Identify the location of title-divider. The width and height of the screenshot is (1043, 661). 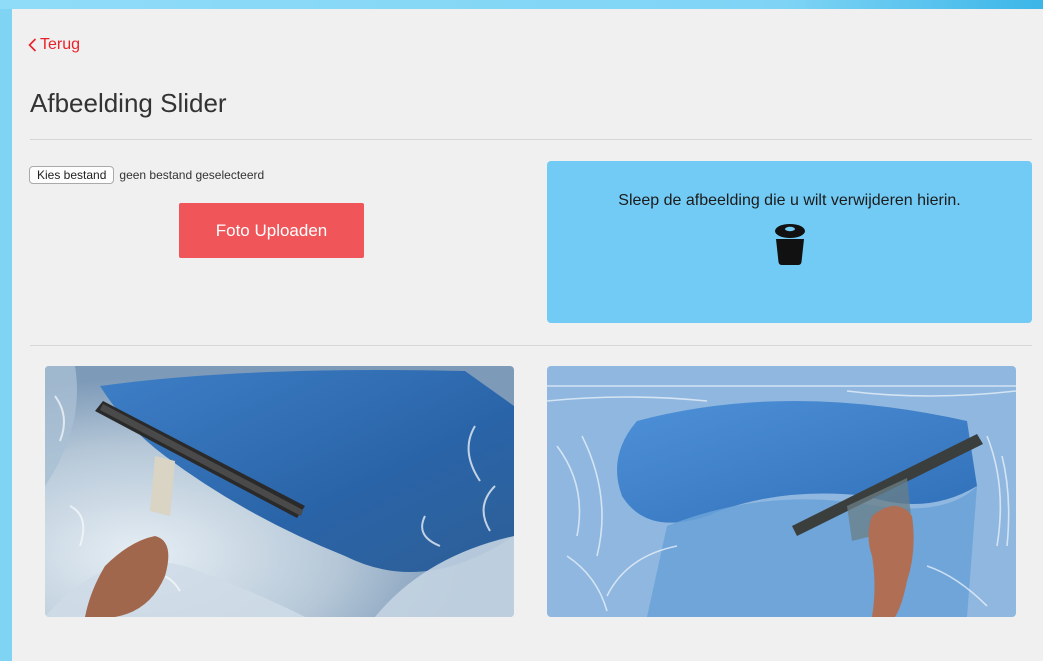
(531, 139).